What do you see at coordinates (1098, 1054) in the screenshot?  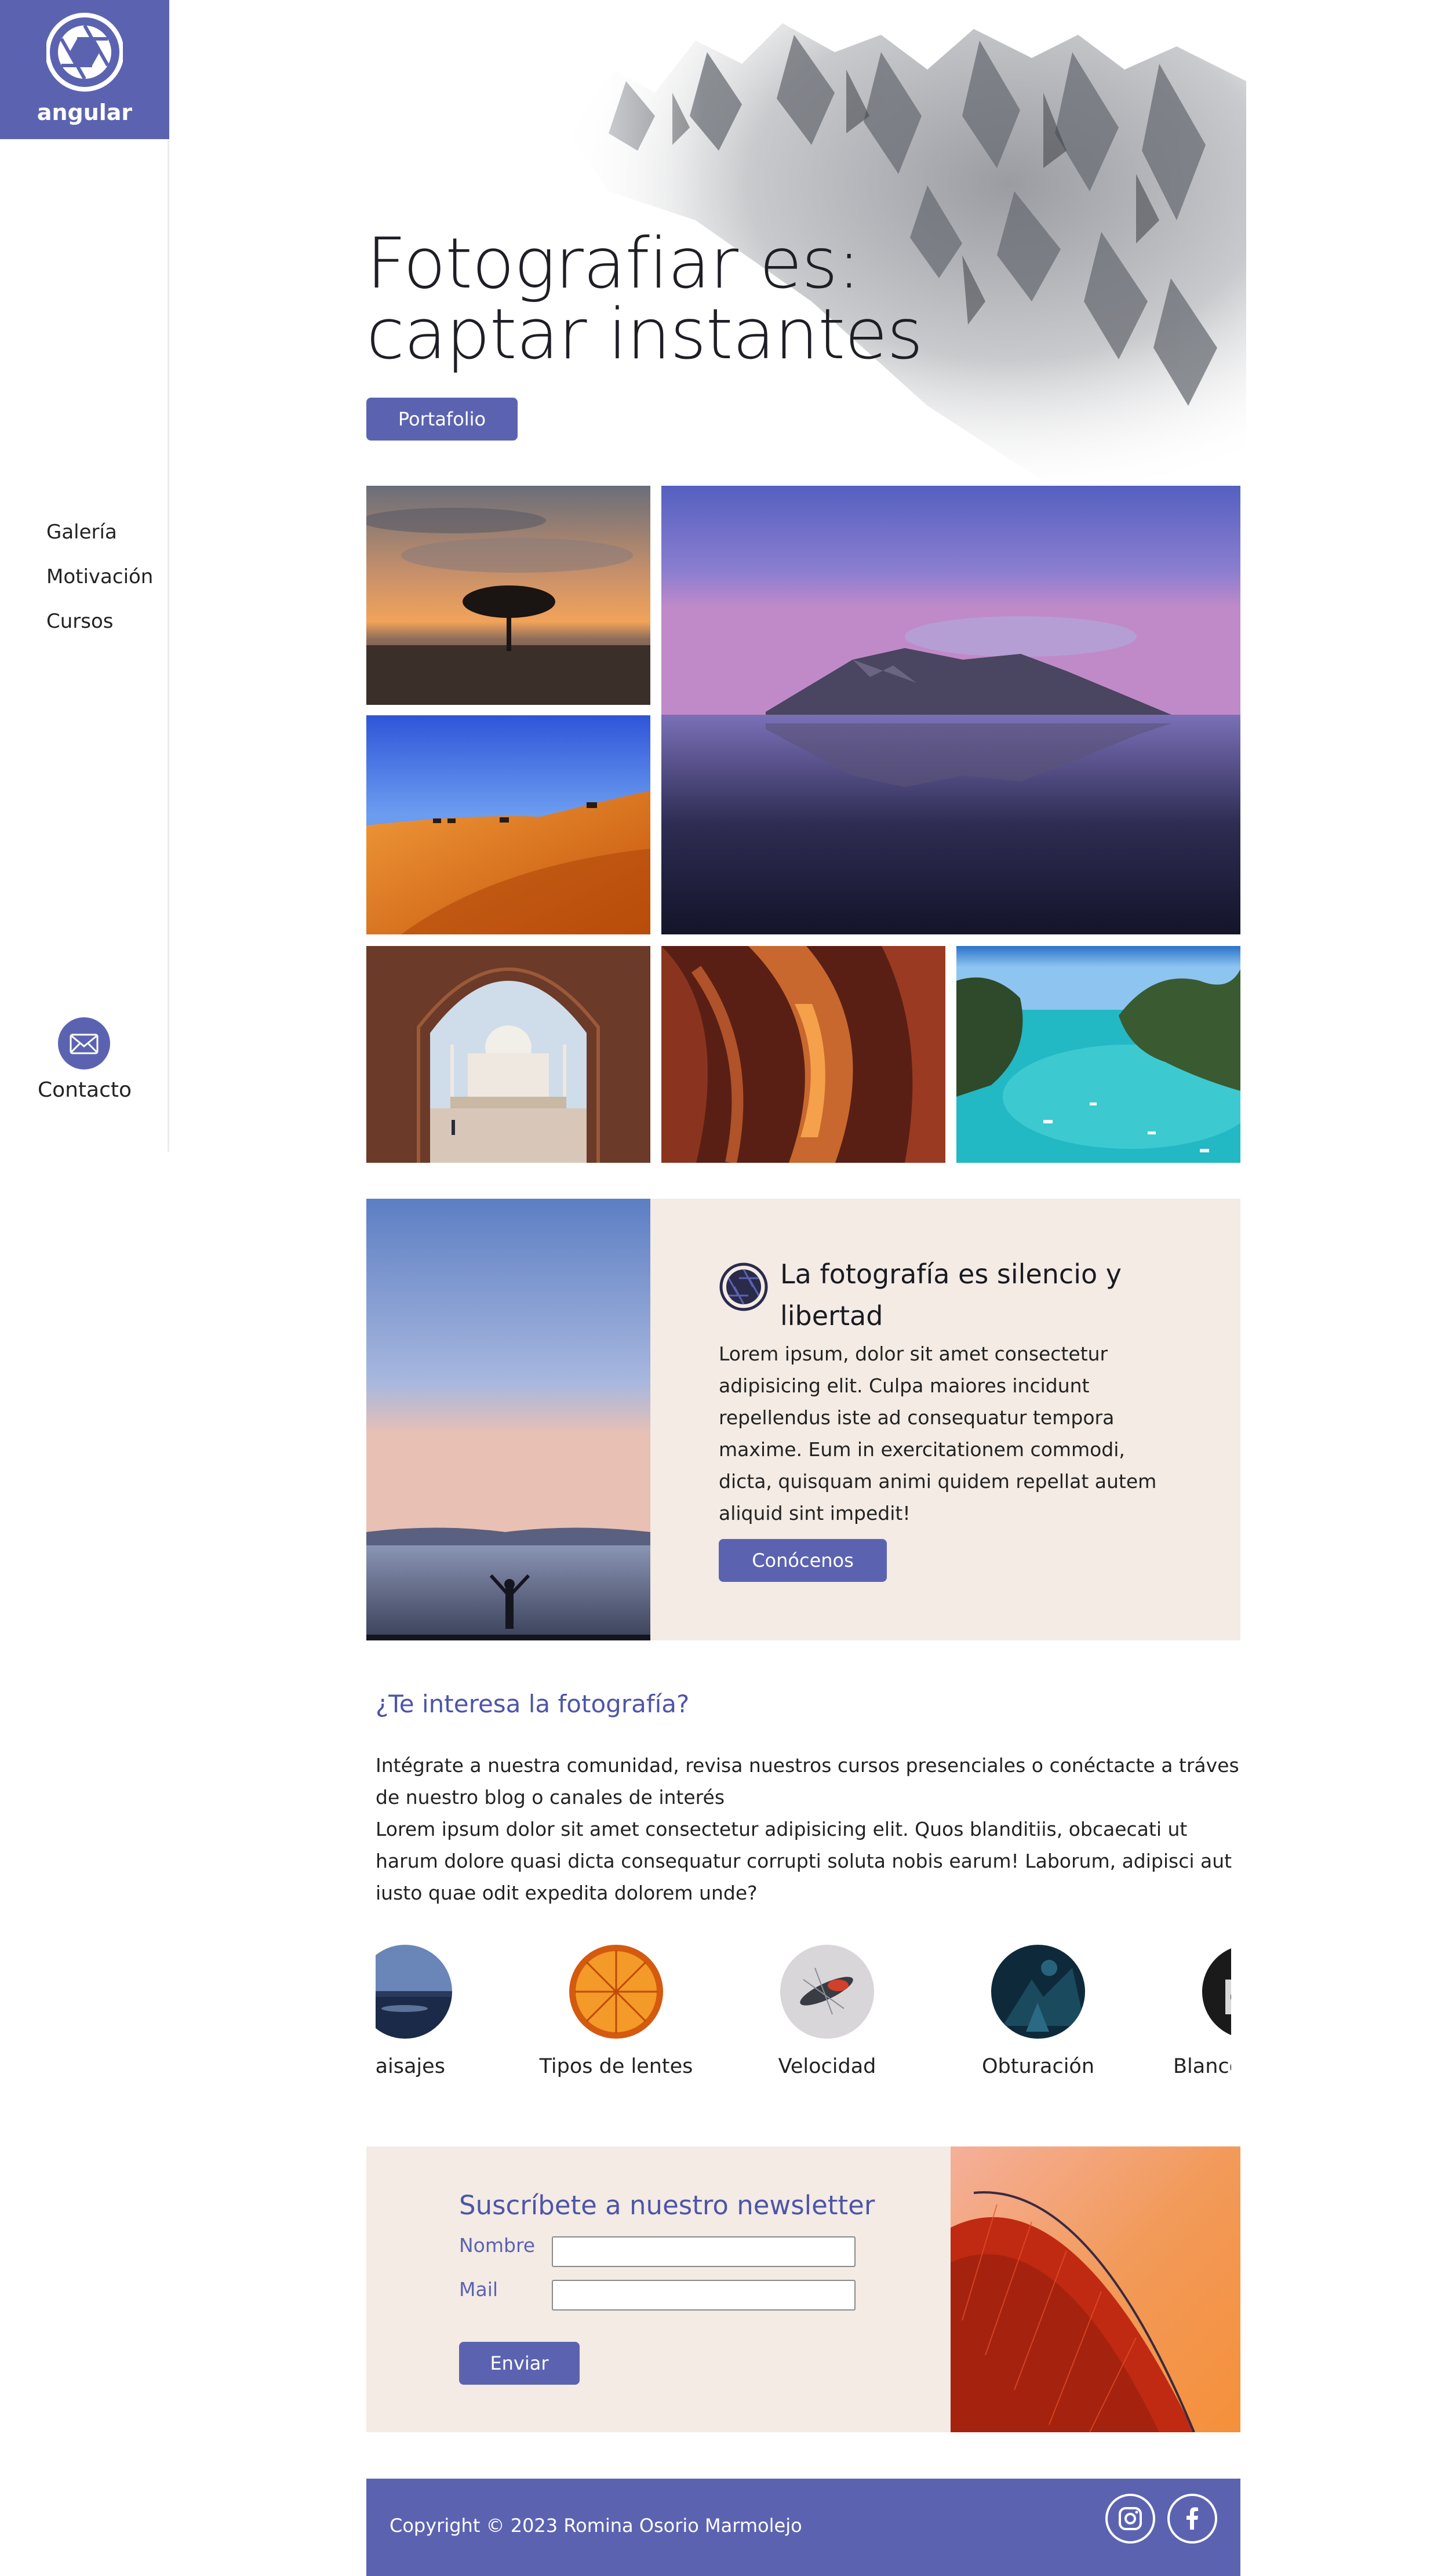 I see `gallery-photo-tropical-bay` at bounding box center [1098, 1054].